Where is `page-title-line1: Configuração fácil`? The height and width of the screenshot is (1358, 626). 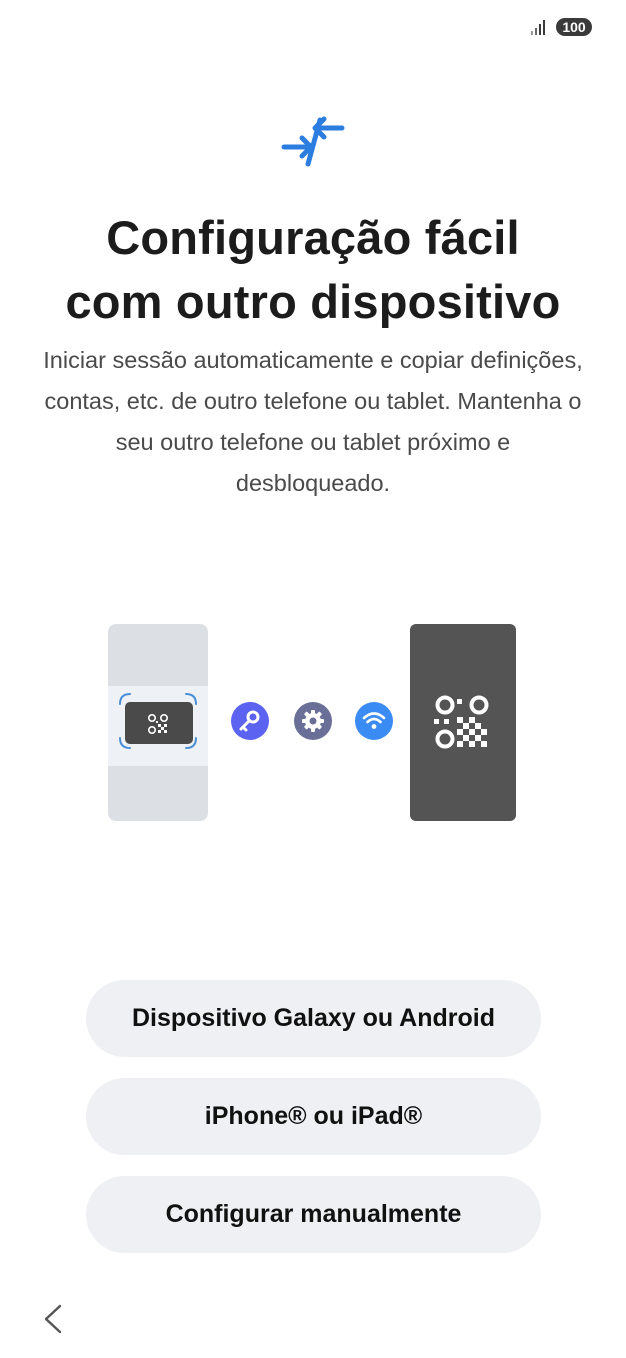 page-title-line1: Configuração fácil is located at coordinates (313, 237).